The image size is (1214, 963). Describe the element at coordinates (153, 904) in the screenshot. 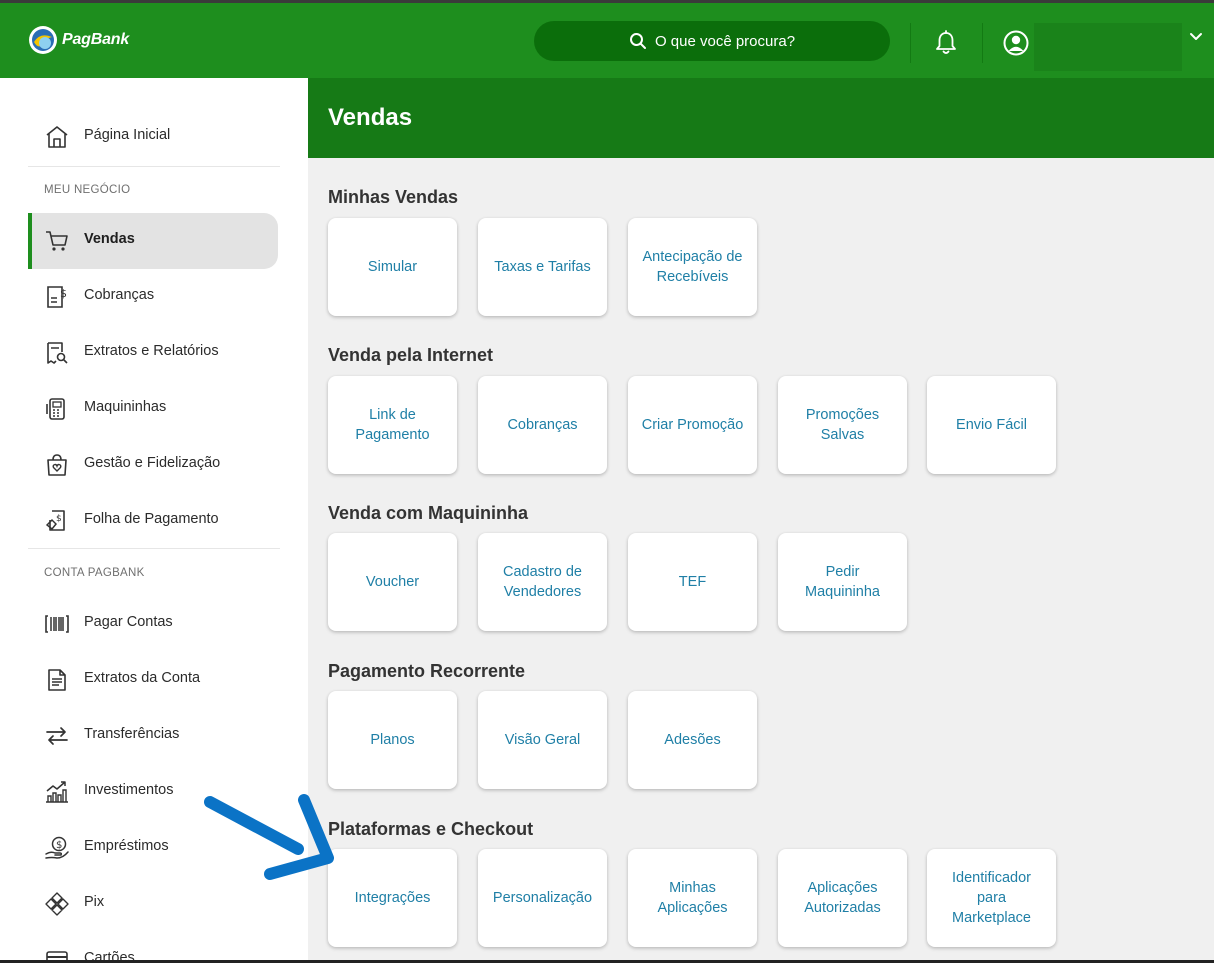

I see `sidebar-item-pix: Pix` at that location.